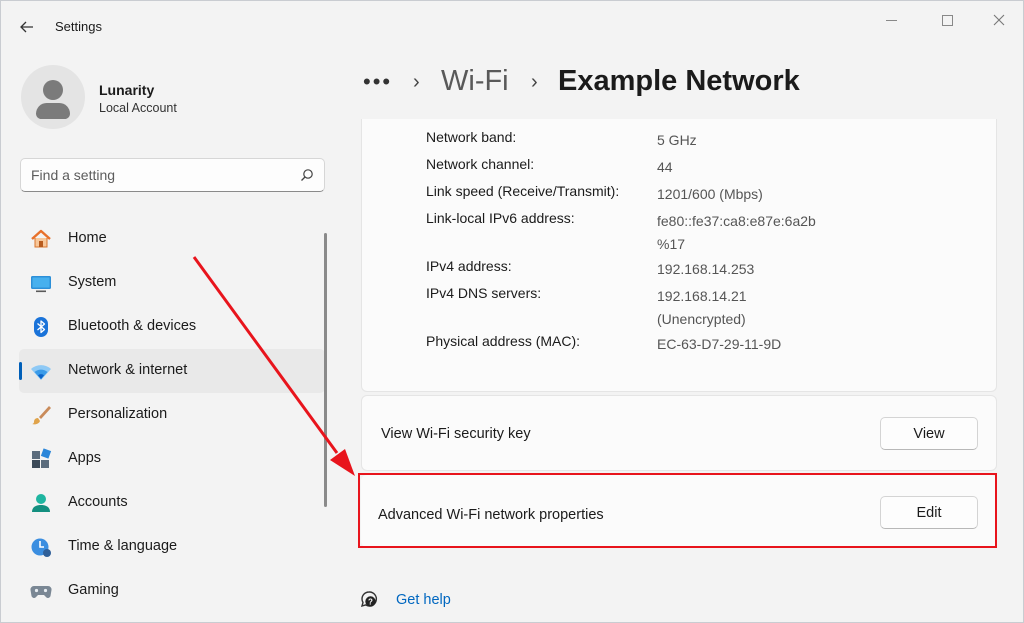 The image size is (1024, 623). What do you see at coordinates (503, 341) in the screenshot?
I see `property-label: Physical address (MAC):` at bounding box center [503, 341].